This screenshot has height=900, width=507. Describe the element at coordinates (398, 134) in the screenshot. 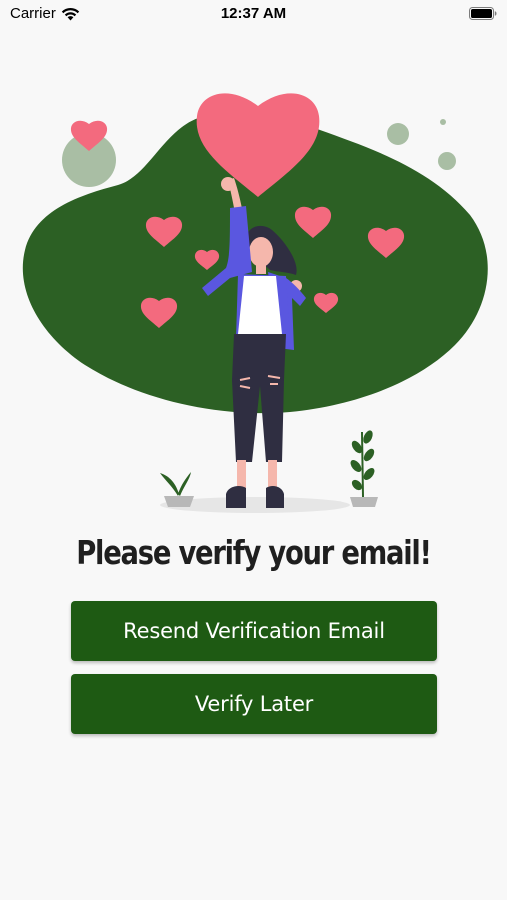

I see `decor-circle-medium` at that location.